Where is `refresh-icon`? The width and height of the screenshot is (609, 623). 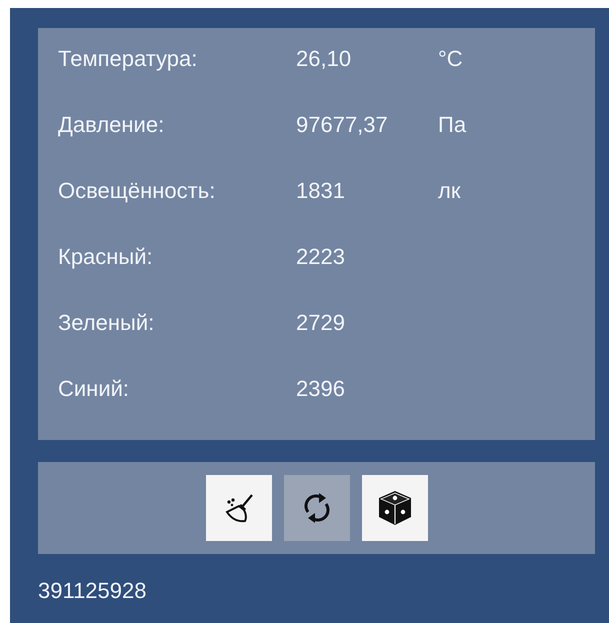
refresh-icon is located at coordinates (317, 508).